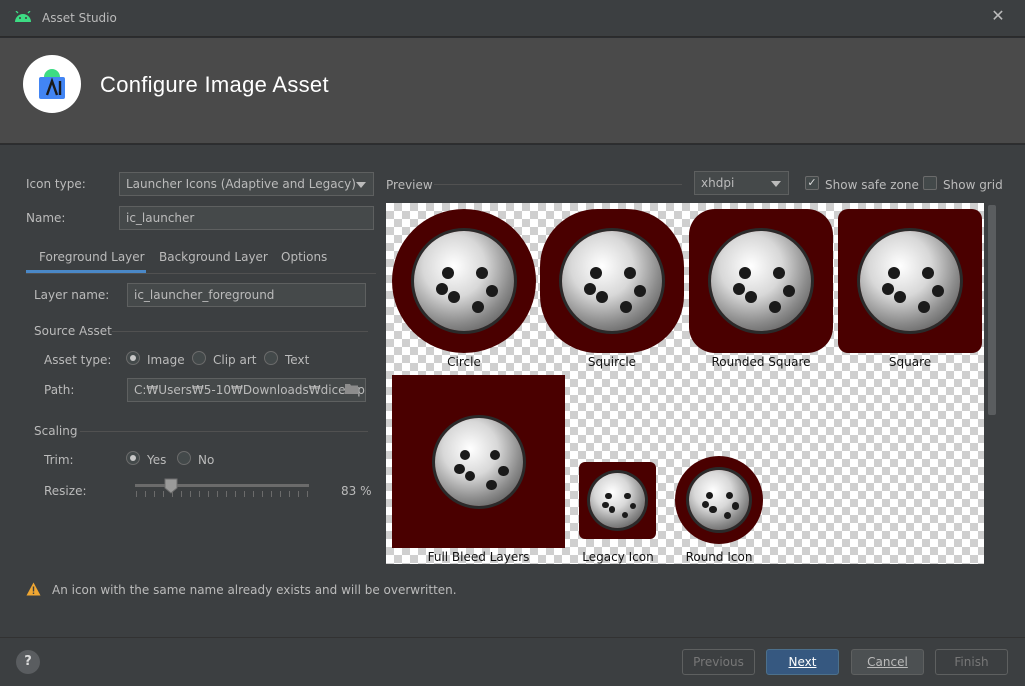  I want to click on android-icon, so click(23, 16).